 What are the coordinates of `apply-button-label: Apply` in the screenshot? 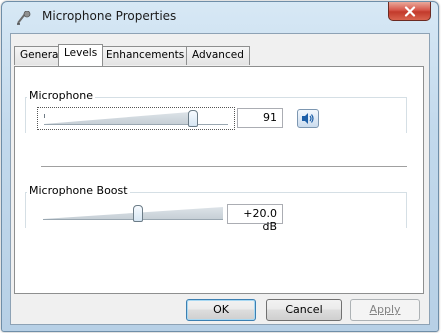 It's located at (385, 309).